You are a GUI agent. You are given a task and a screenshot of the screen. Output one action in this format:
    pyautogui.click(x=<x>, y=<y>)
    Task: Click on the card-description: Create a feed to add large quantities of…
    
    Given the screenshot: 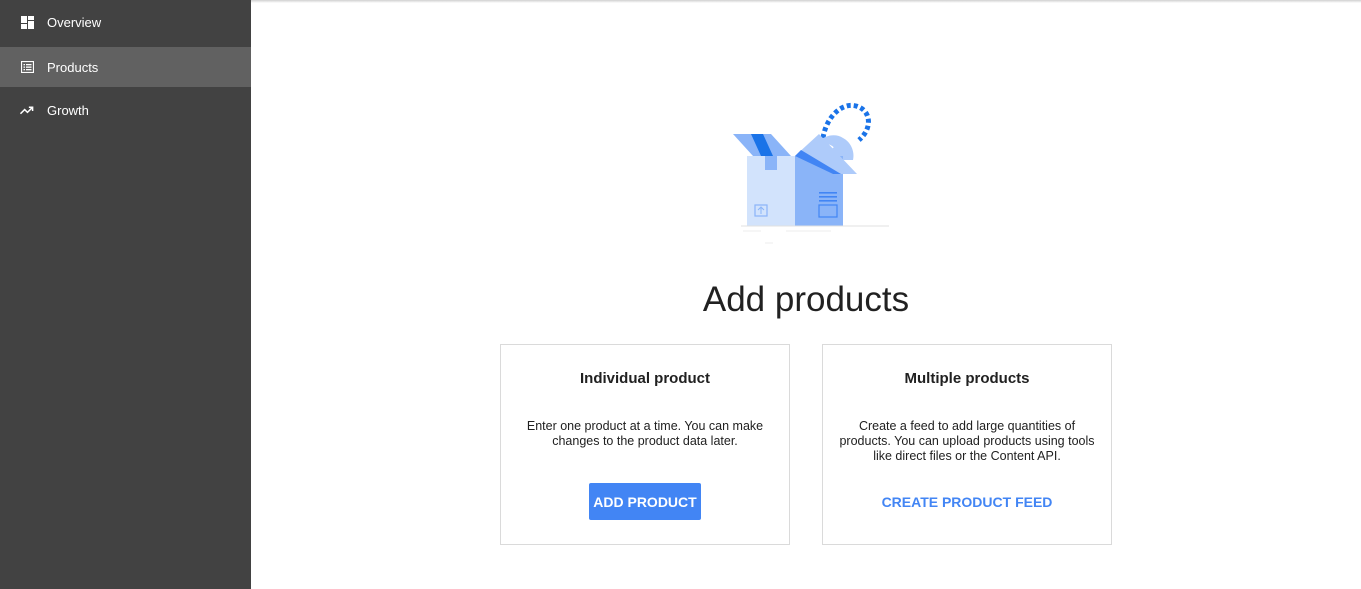 What is the action you would take?
    pyautogui.click(x=967, y=441)
    